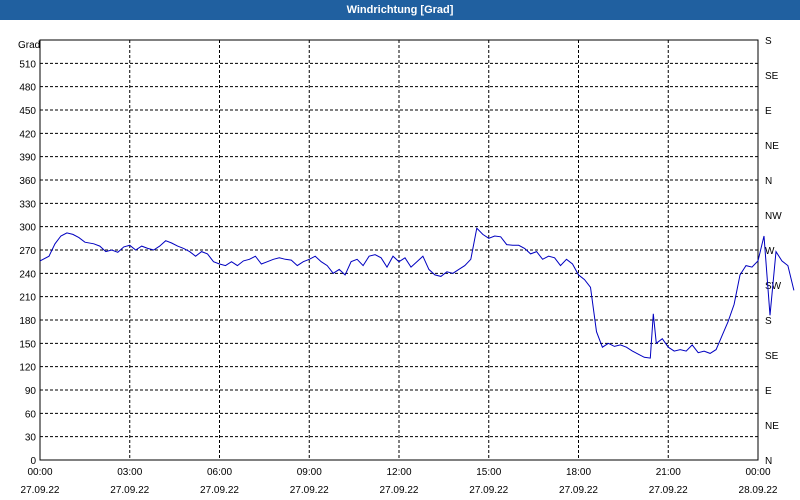 This screenshot has height=500, width=800. What do you see at coordinates (27, 64) in the screenshot?
I see `y-tick-label: 510` at bounding box center [27, 64].